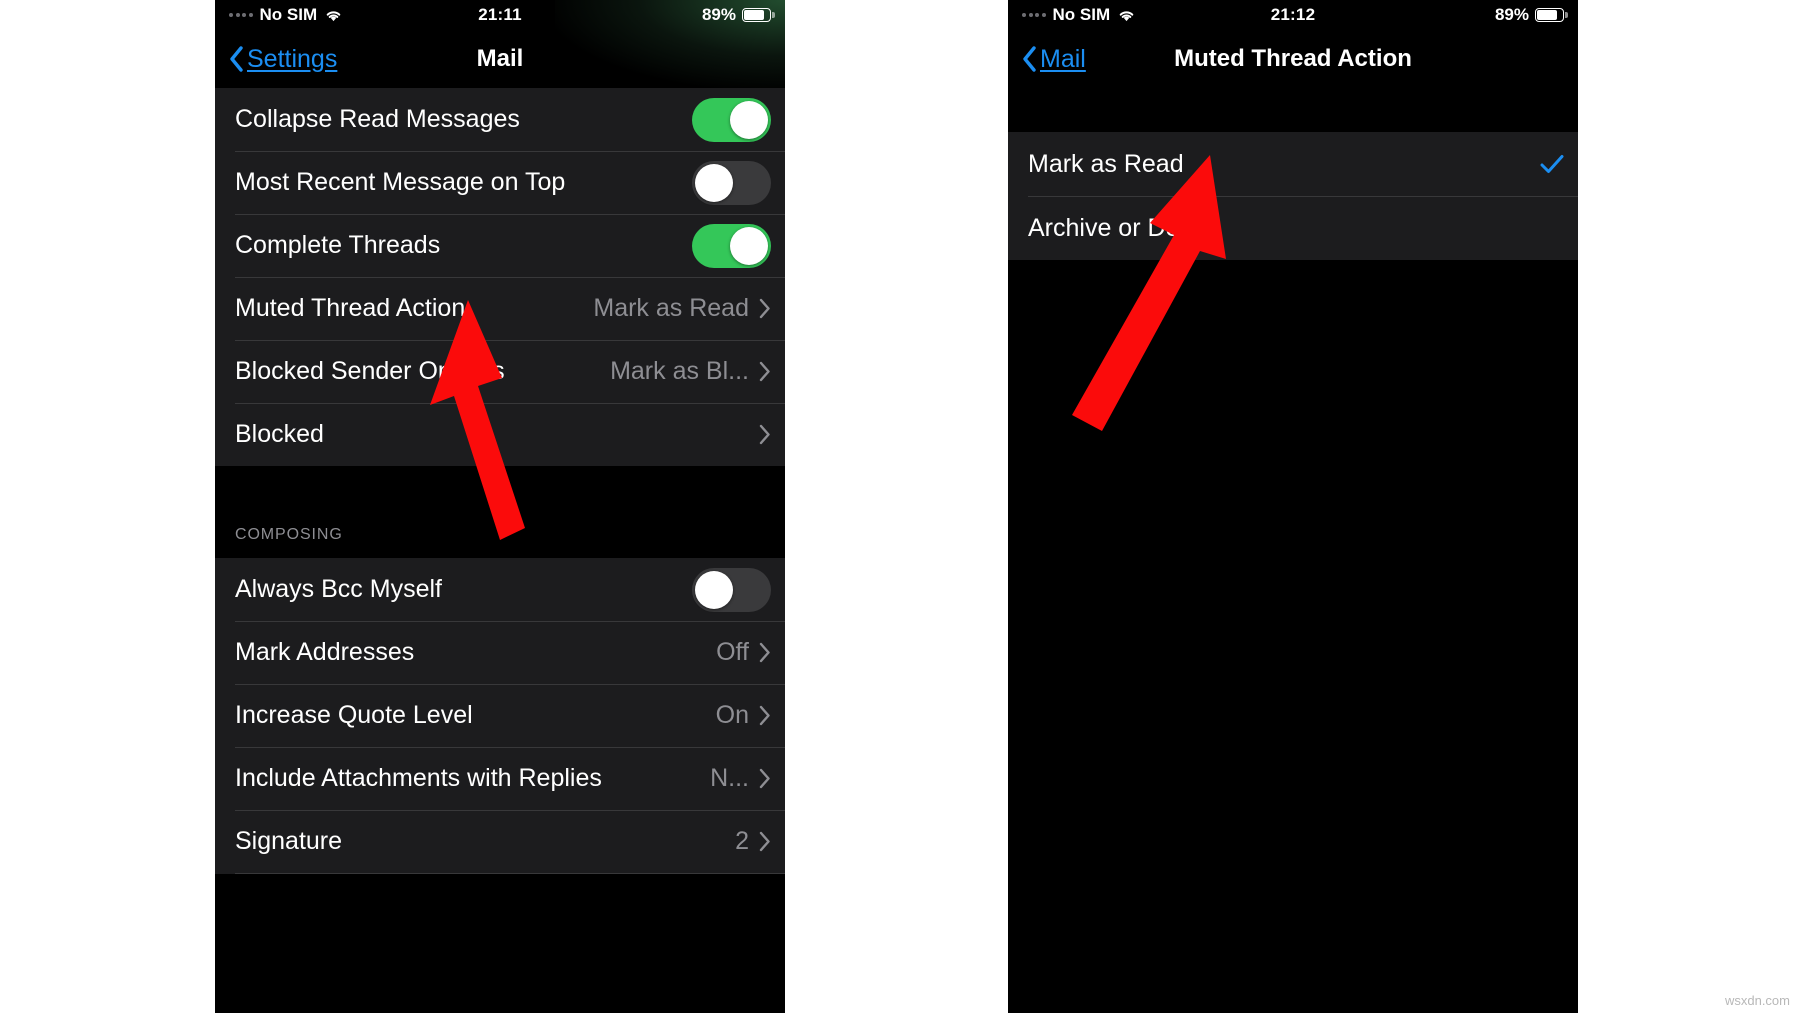 The height and width of the screenshot is (1013, 1800). What do you see at coordinates (1293, 164) in the screenshot?
I see `option-mark-as-read: Mark as Read` at bounding box center [1293, 164].